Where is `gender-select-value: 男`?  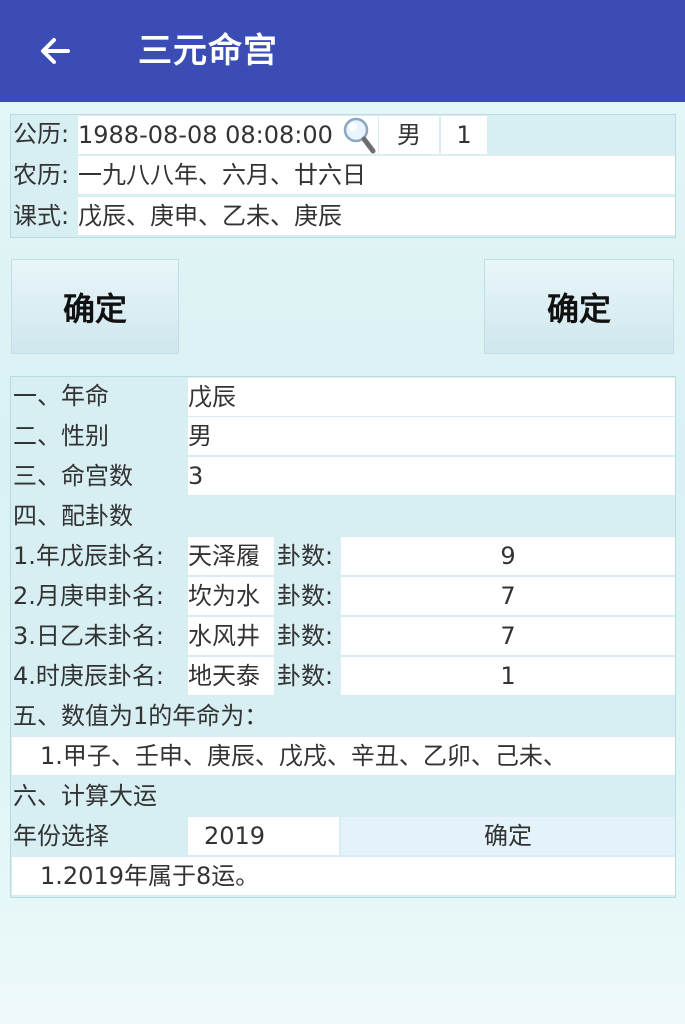 gender-select-value: 男 is located at coordinates (409, 135).